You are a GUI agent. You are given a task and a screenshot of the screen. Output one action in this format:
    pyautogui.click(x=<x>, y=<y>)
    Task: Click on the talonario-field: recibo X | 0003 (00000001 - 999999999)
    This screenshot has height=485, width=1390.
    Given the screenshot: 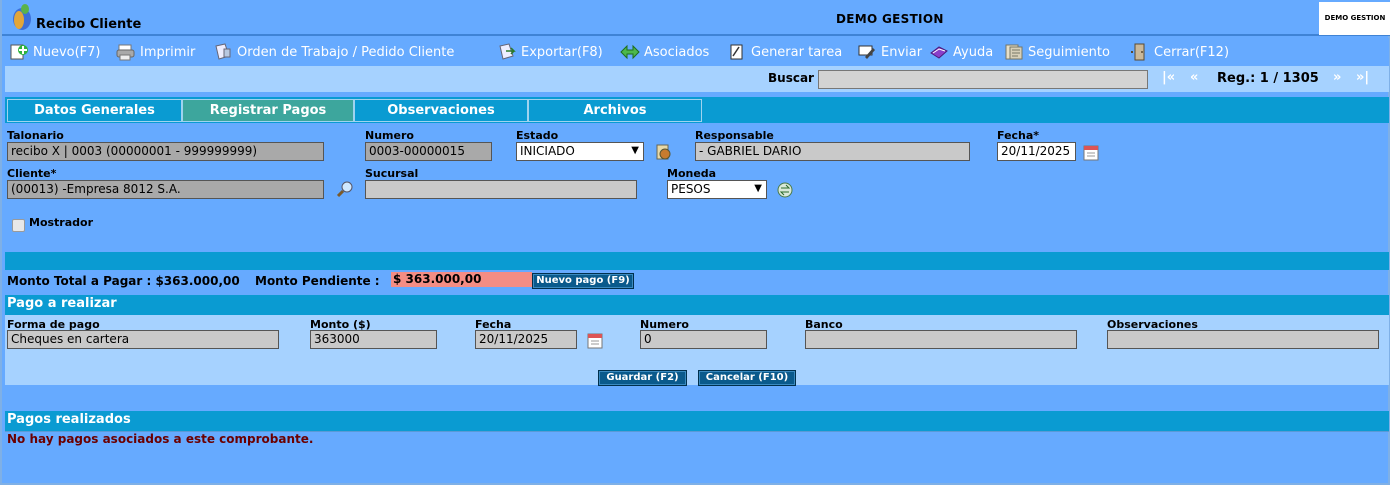 What is the action you would take?
    pyautogui.click(x=165, y=151)
    